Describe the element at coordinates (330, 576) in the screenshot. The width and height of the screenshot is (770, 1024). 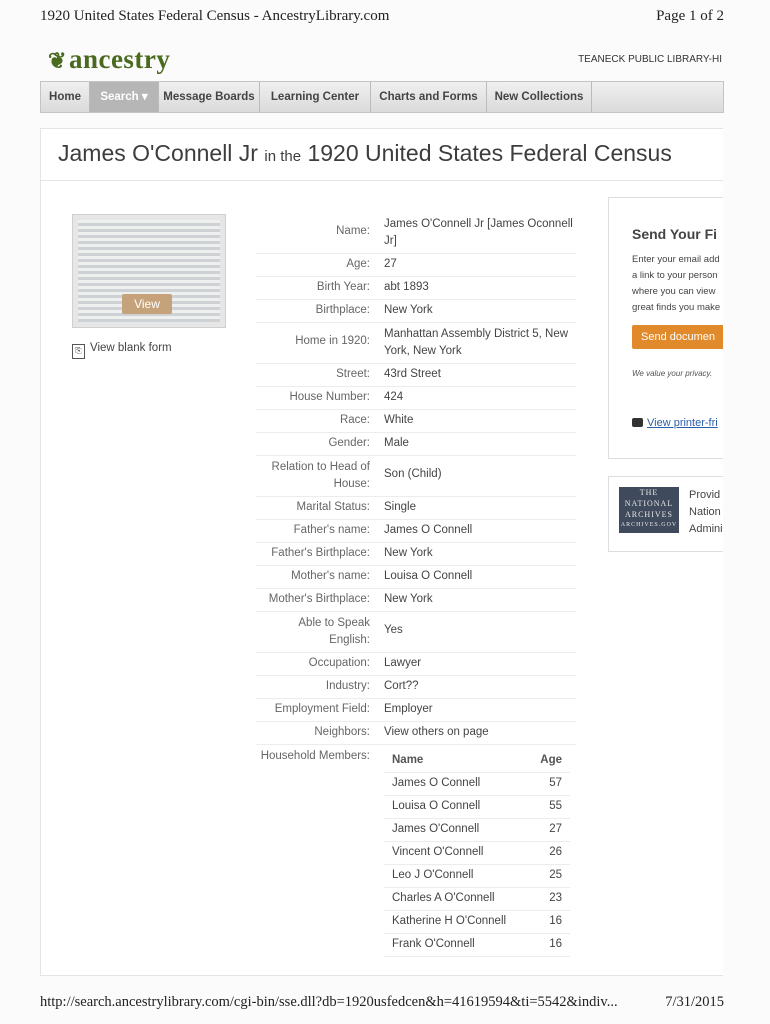
I see `field-label: Mother's name:` at that location.